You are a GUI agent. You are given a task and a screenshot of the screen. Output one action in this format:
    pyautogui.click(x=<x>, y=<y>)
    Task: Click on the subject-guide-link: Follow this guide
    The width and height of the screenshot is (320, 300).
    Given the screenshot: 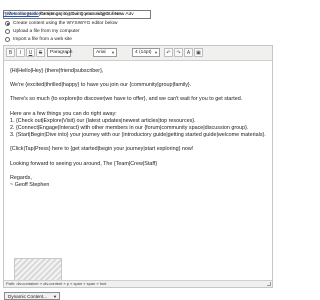 What is the action you would take?
    pyautogui.click(x=21, y=14)
    